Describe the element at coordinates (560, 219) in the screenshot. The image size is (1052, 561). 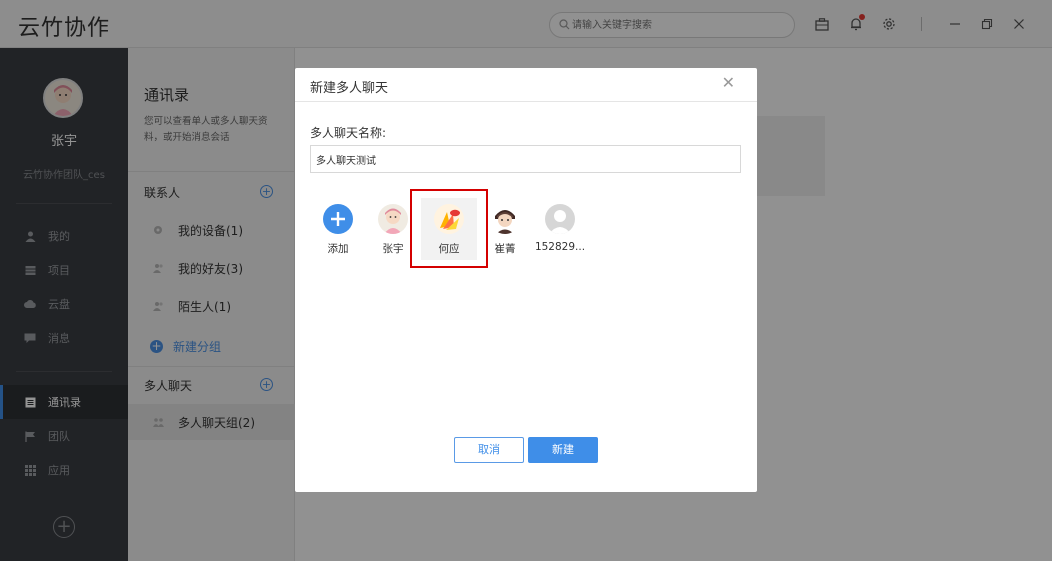
I see `default-avatar-icon` at that location.